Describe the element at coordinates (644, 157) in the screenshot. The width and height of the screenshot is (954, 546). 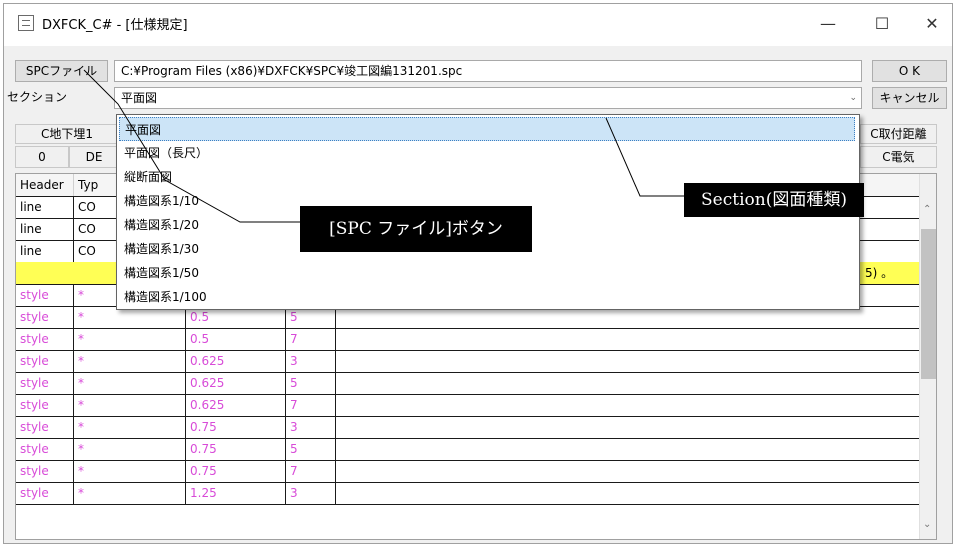
I see `section-callout-line` at that location.